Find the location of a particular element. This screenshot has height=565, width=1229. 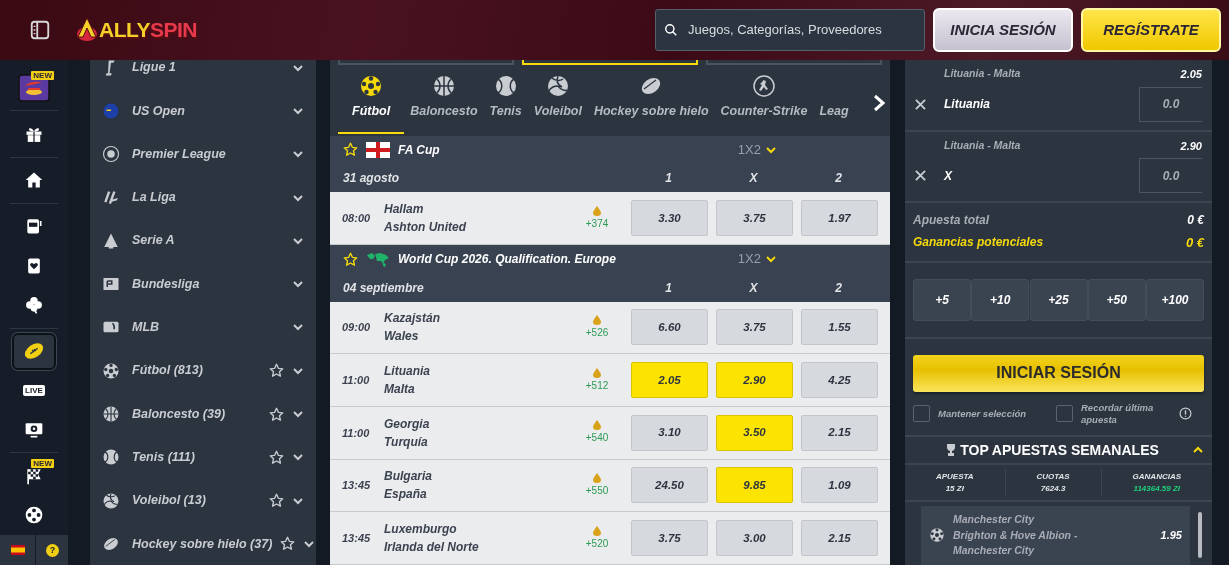

sidebar-item: Ligue 1 is located at coordinates (203, 75).